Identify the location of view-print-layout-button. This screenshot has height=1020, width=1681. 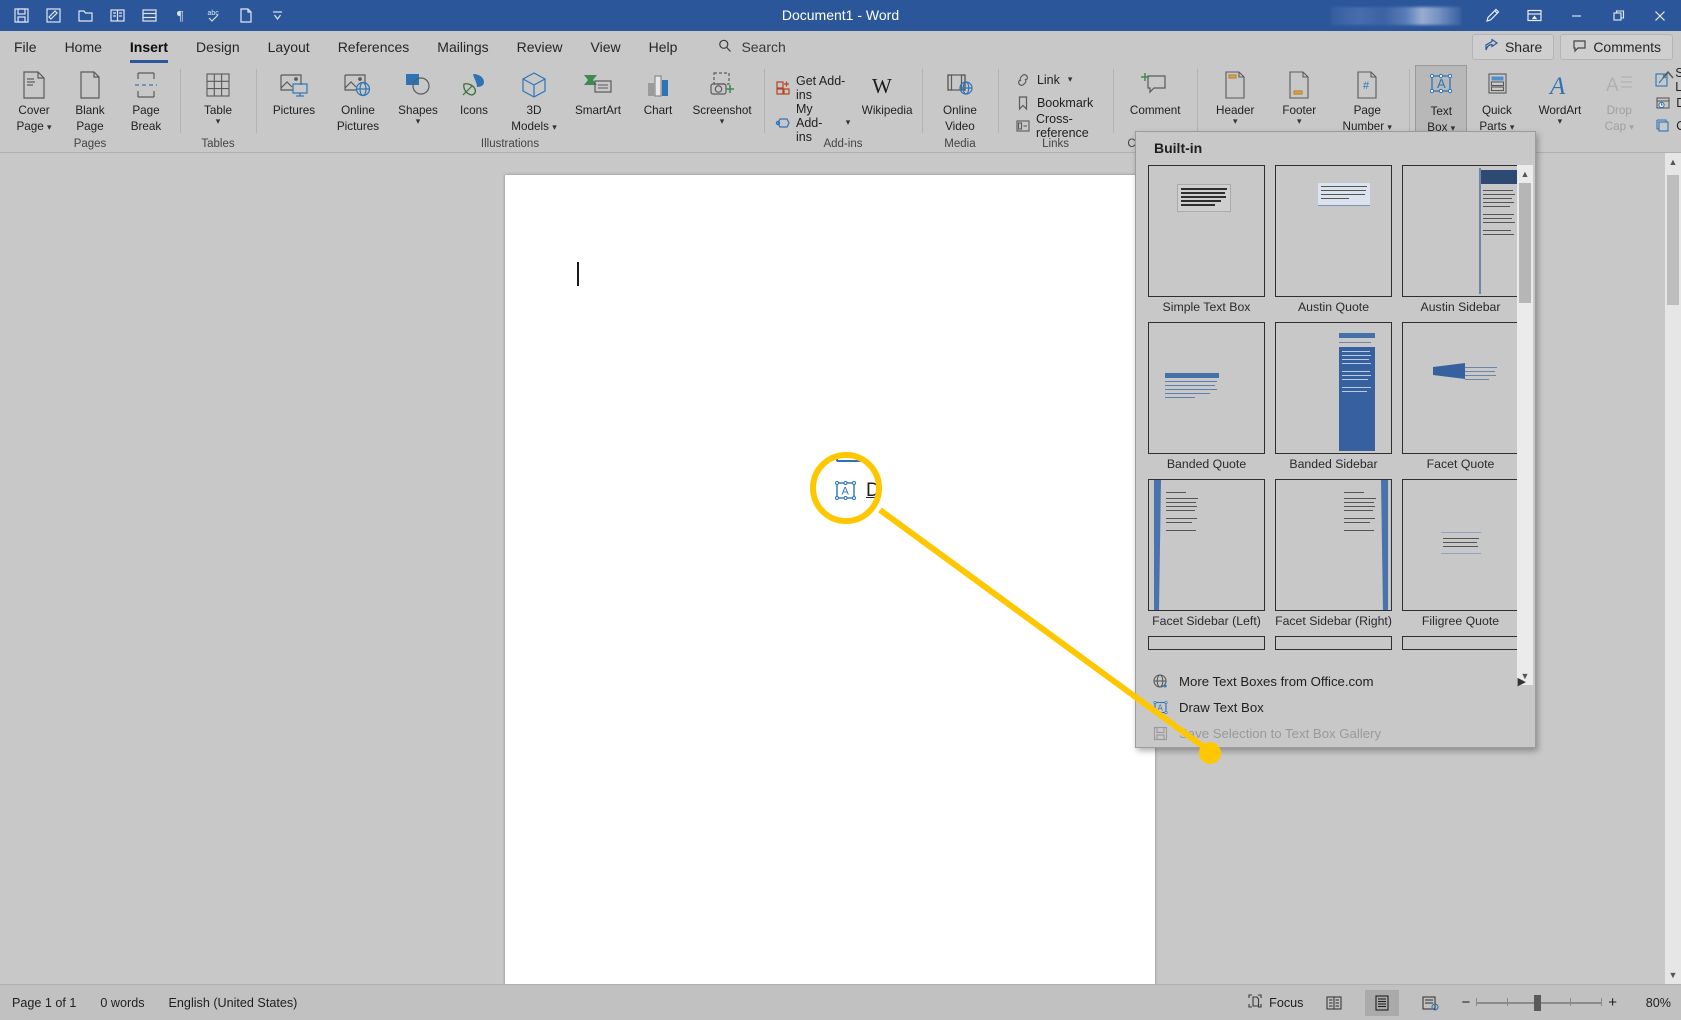
(1382, 1002).